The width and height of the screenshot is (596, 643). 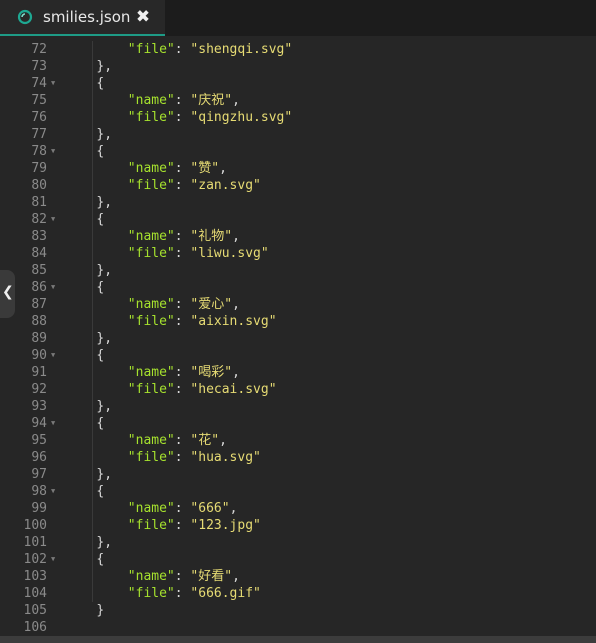 I want to click on code-text: "name": "爱心",, so click(x=184, y=304).